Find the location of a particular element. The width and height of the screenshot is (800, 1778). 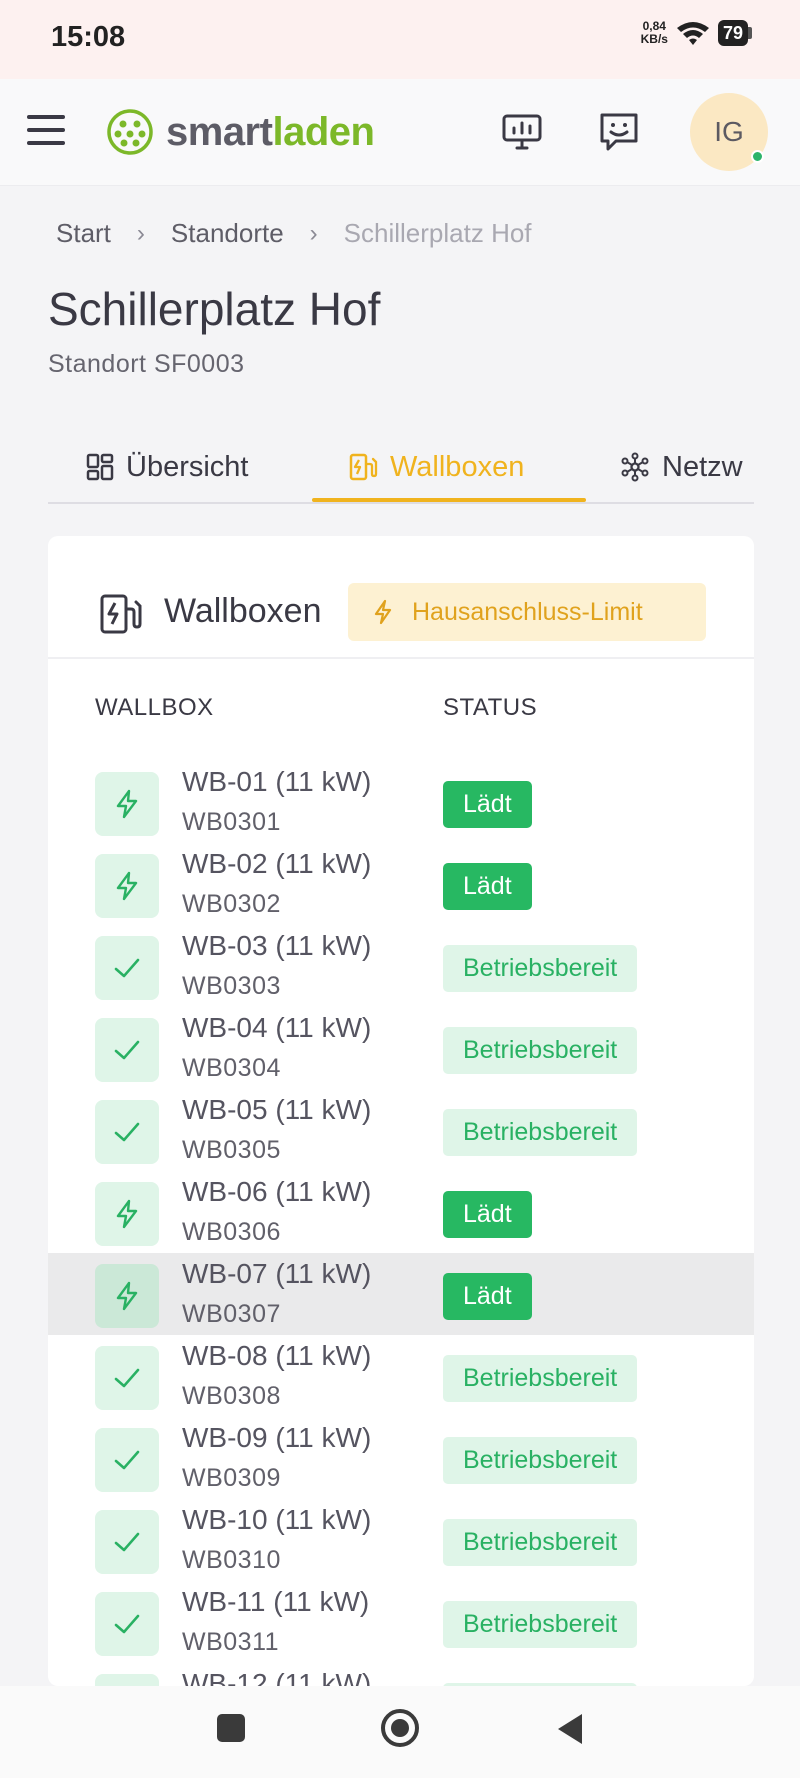

house-connection-limit-badge: Hausanschluss-Limit is located at coordinates (527, 612).